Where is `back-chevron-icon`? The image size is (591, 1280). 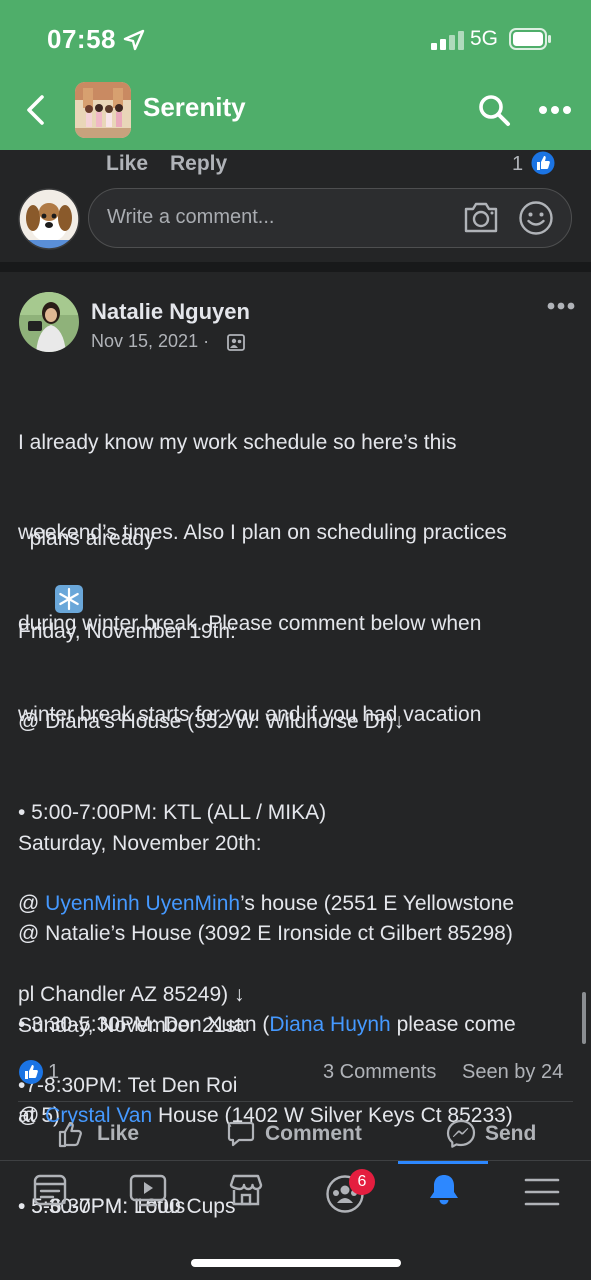
back-chevron-icon is located at coordinates (36, 110).